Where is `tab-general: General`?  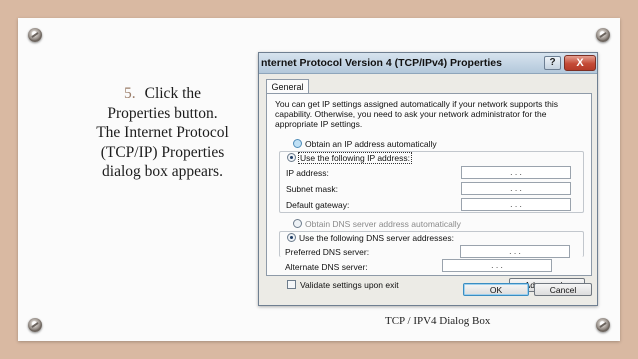 tab-general: General is located at coordinates (287, 86).